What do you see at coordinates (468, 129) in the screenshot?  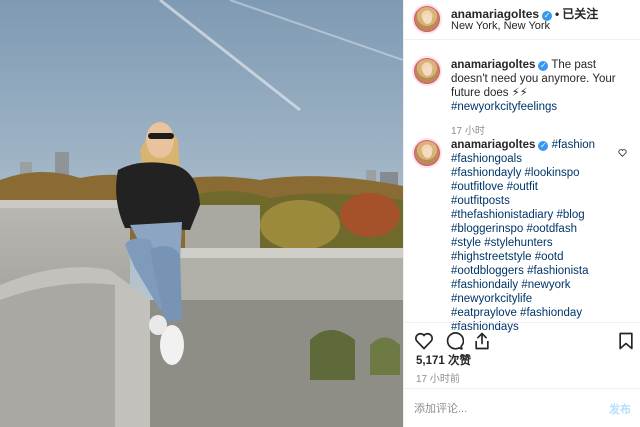 I see `caption-time: 17 小时` at bounding box center [468, 129].